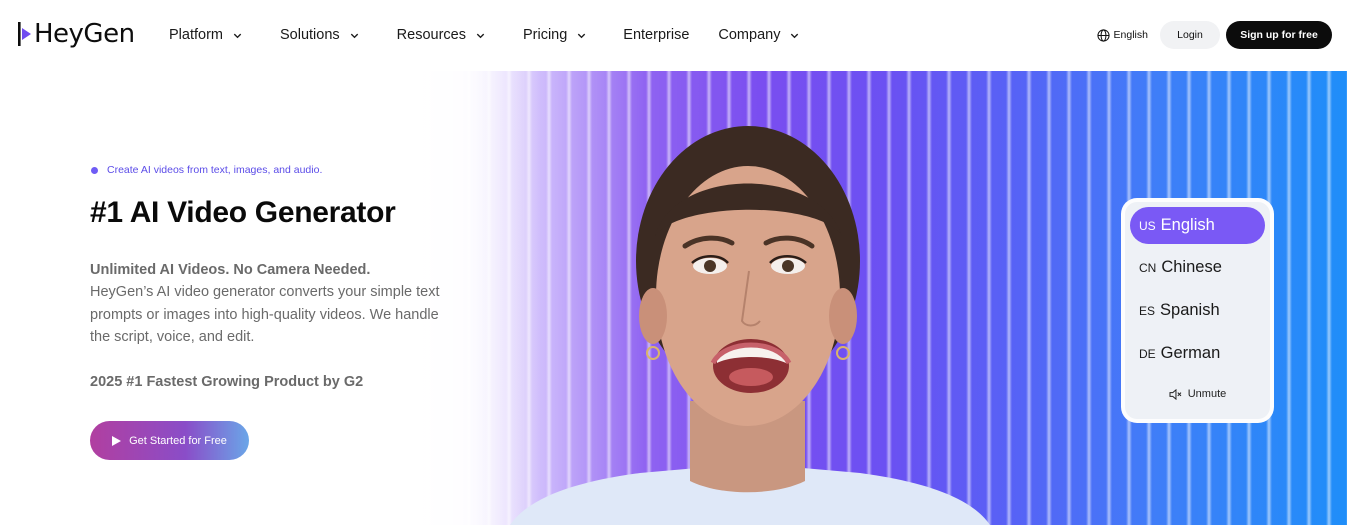 This screenshot has height=525, width=1347. Describe the element at coordinates (431, 35) in the screenshot. I see `nav-label: Resources` at that location.